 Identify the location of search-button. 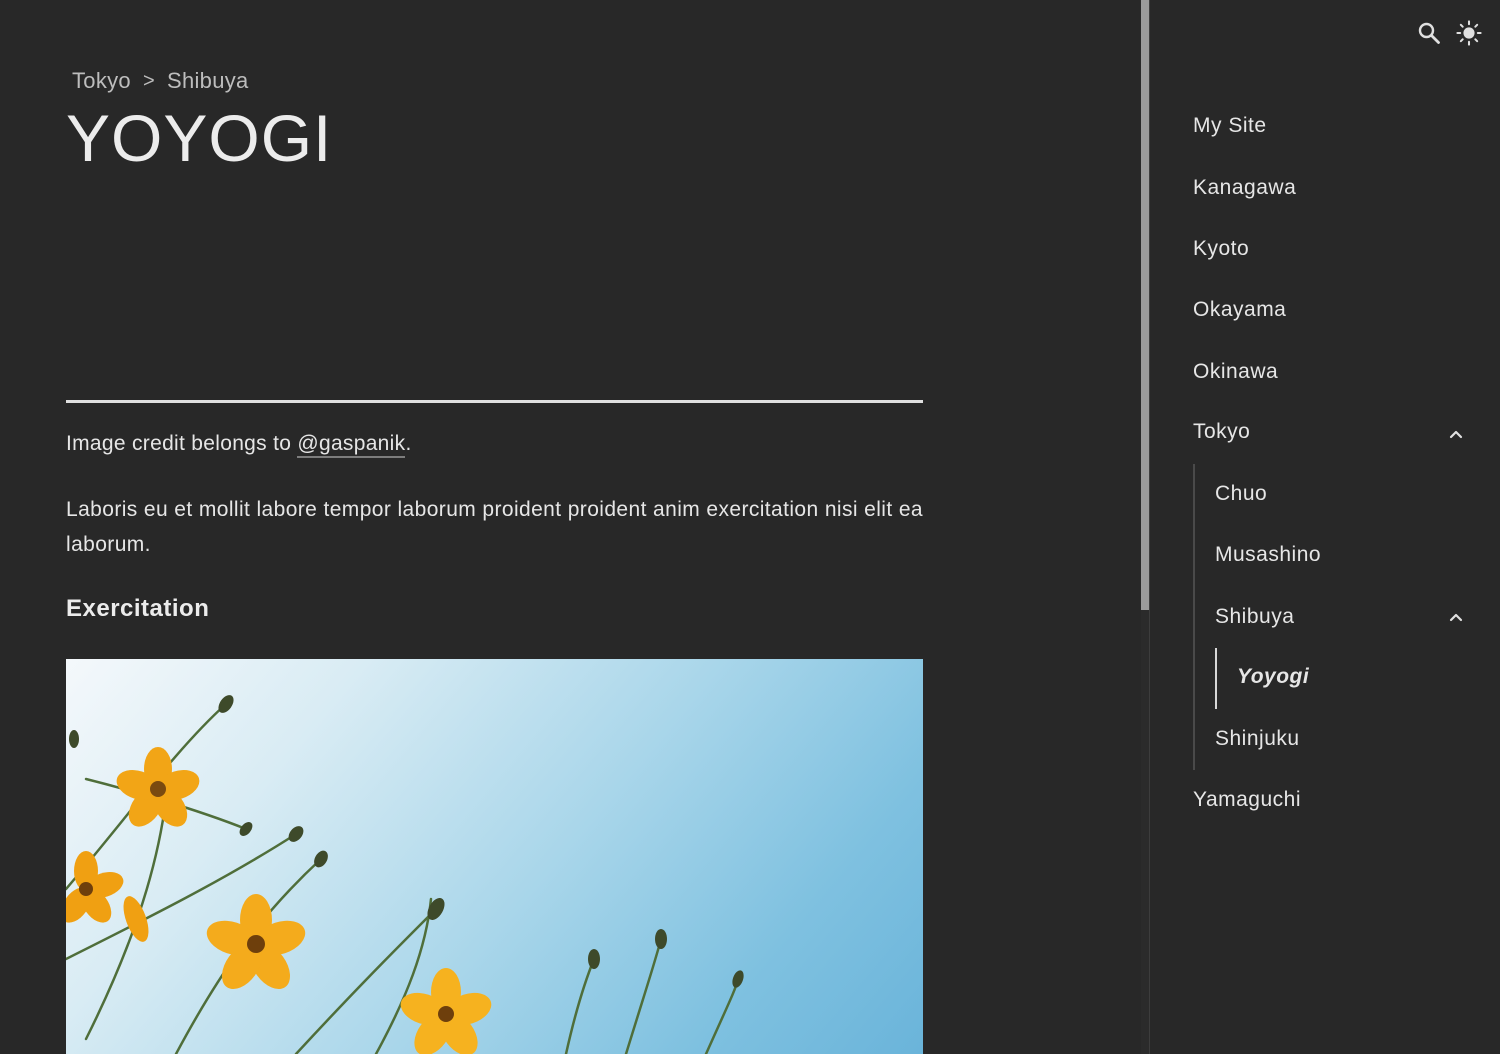
(1429, 33).